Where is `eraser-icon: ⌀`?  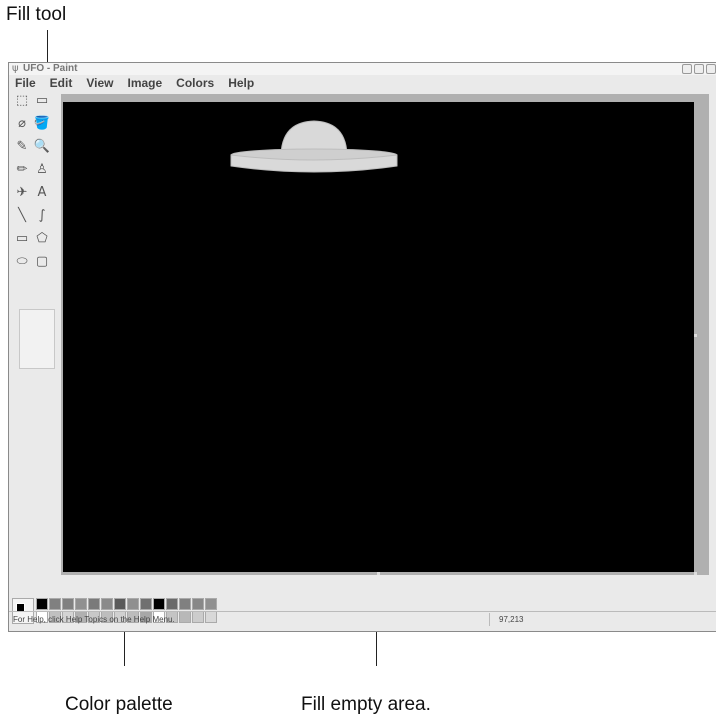 eraser-icon: ⌀ is located at coordinates (22, 123).